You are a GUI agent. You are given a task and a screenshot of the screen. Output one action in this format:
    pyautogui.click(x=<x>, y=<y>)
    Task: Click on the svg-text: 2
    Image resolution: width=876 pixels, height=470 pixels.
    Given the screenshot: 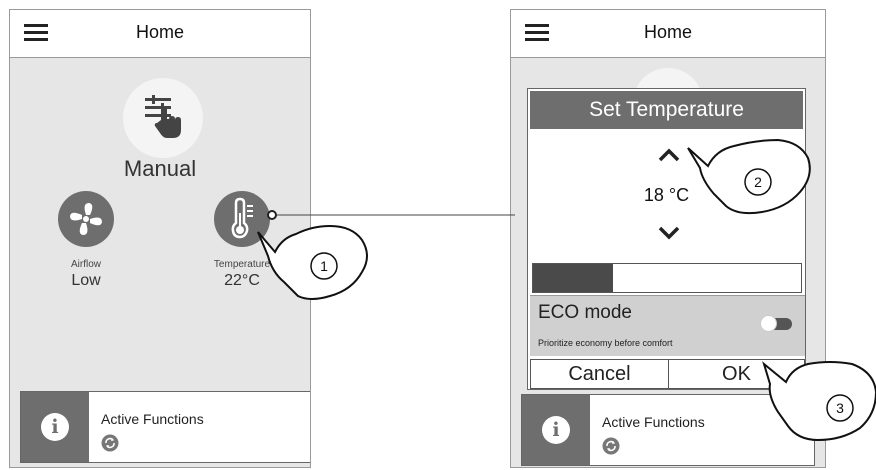 What is the action you would take?
    pyautogui.click(x=758, y=182)
    